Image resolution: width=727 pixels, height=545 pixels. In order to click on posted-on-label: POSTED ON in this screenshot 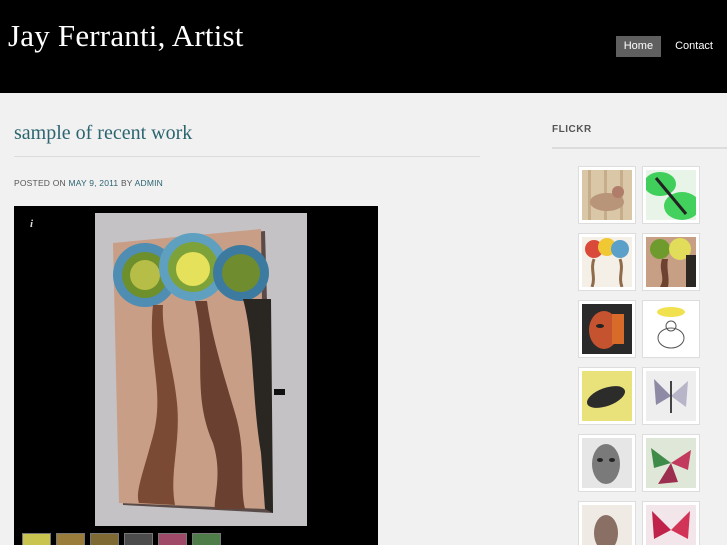, I will do `click(40, 183)`.